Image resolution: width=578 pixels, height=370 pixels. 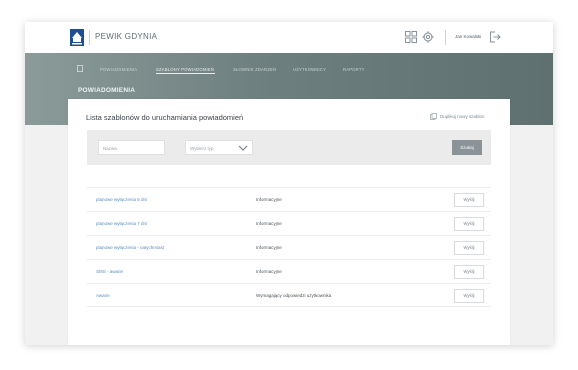 I want to click on template-type: Wymagający odpowiedzi użytkownika, so click(x=294, y=295).